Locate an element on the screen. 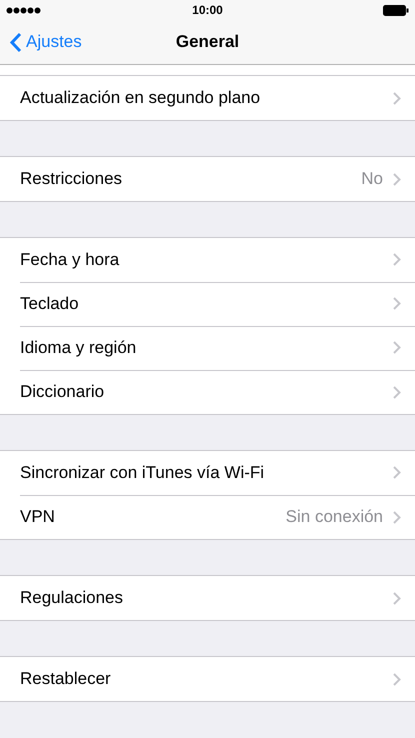  row-label: Idioma y región is located at coordinates (79, 348).